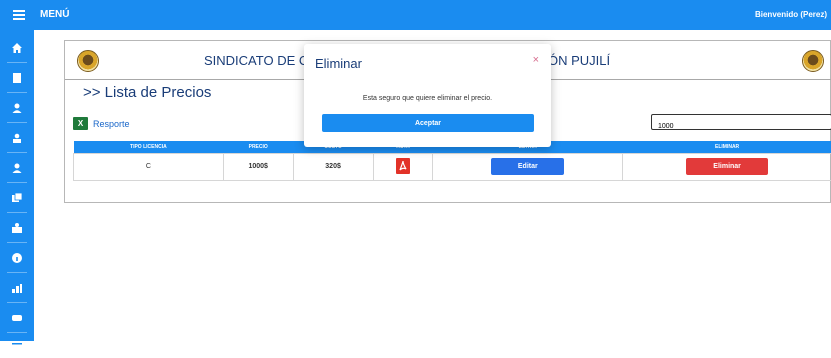 This screenshot has width=831, height=358. I want to click on menu-icon, so click(19, 15).